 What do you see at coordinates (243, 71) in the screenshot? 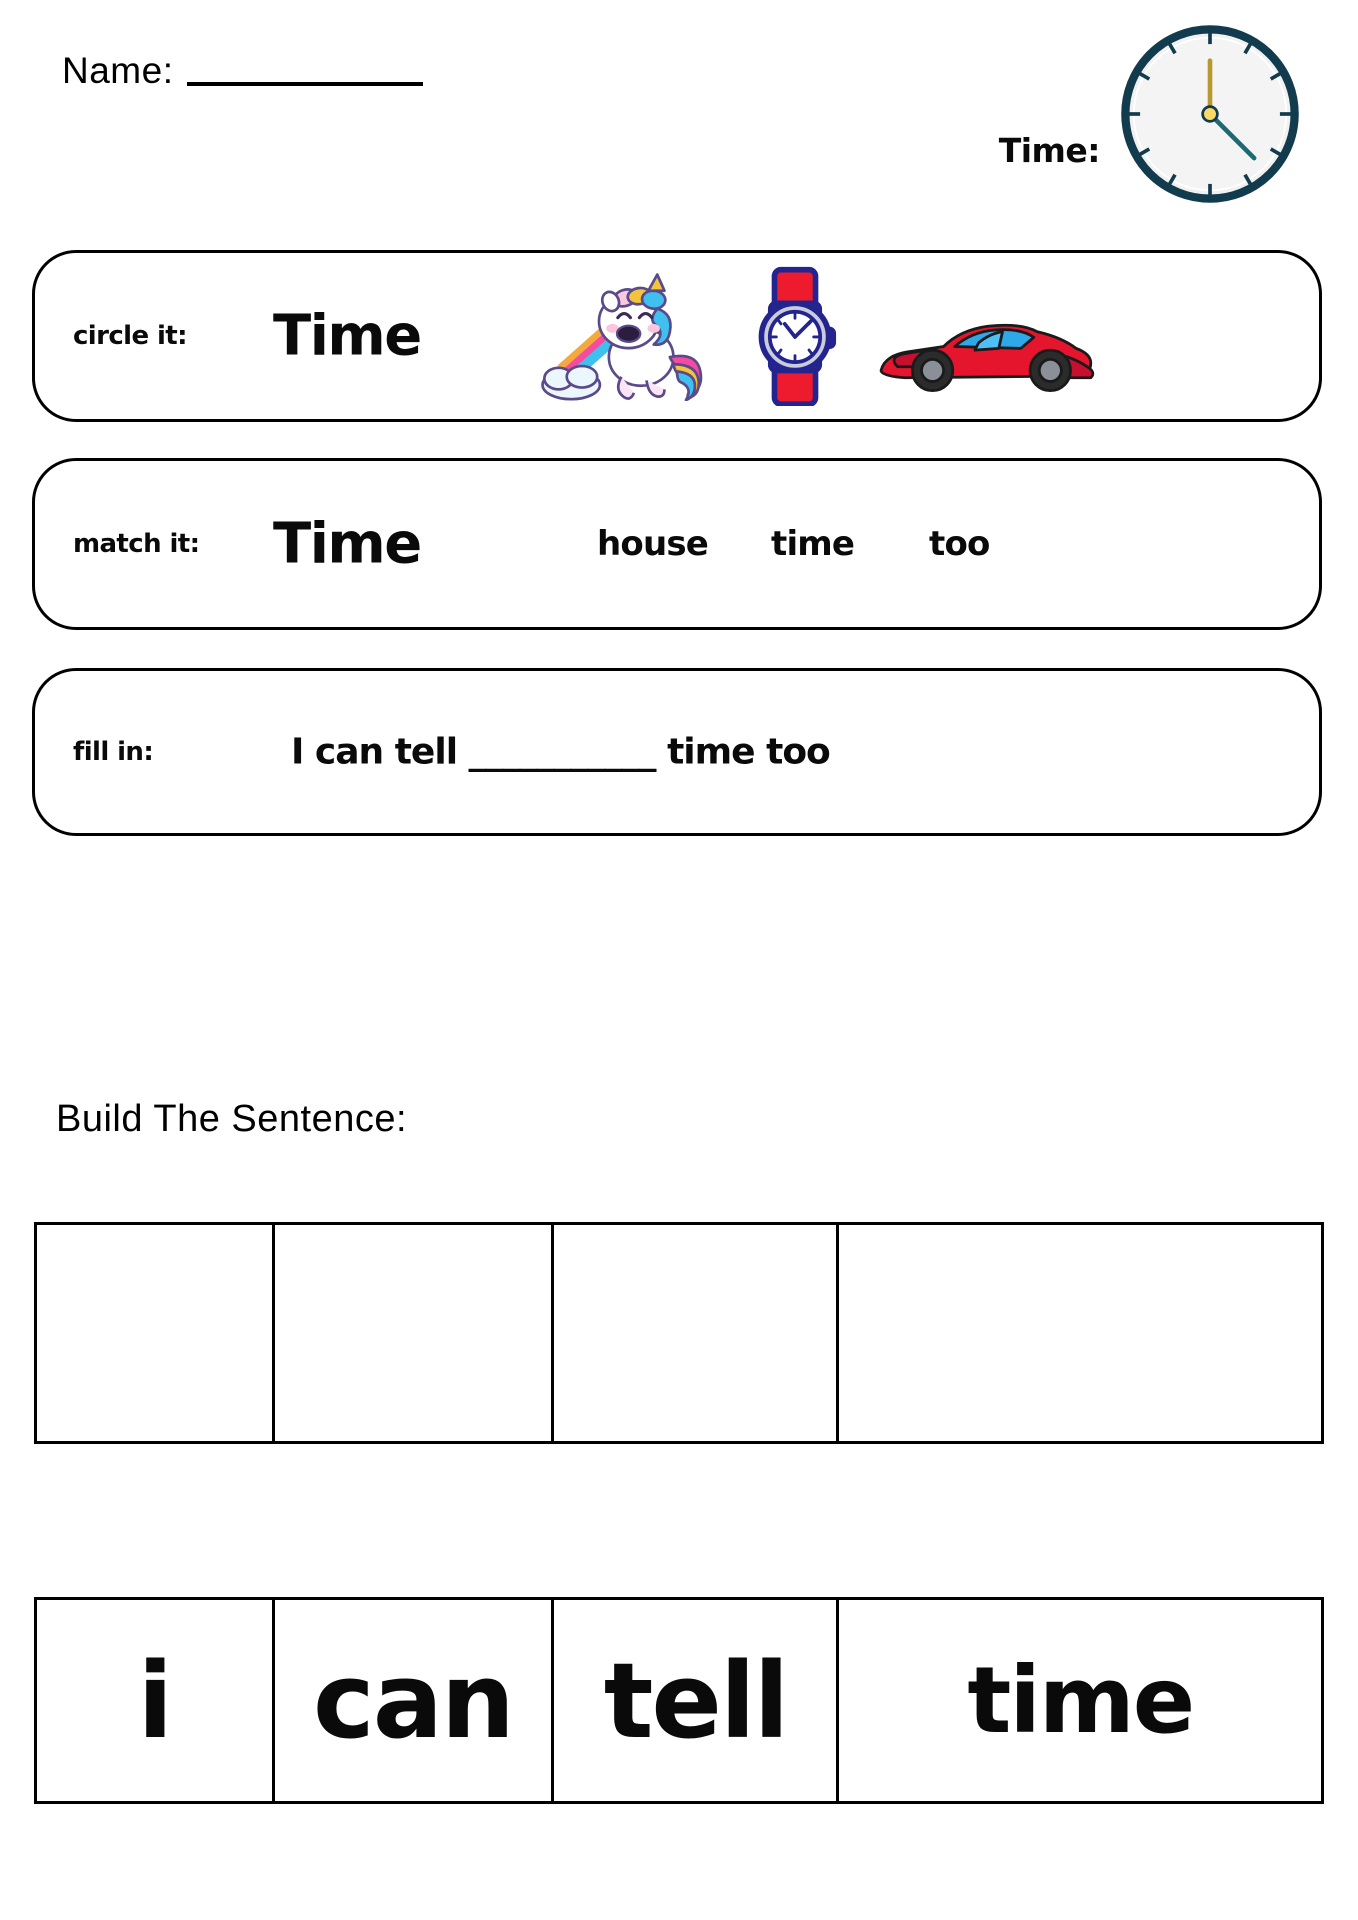
I see `name-field-row: Name:` at bounding box center [243, 71].